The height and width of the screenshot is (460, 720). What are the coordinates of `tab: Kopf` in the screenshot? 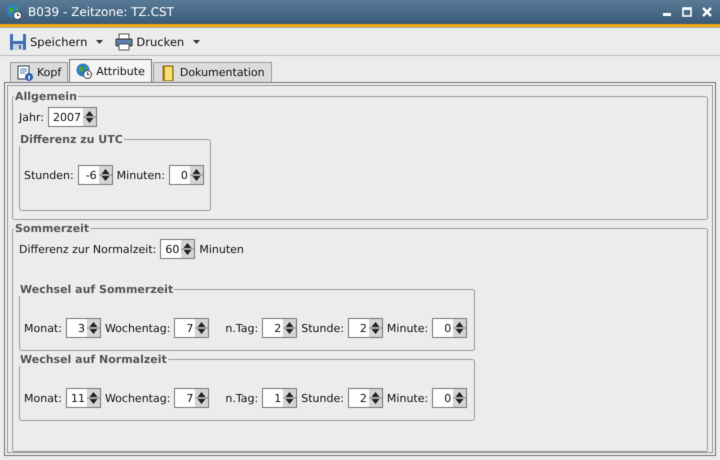 It's located at (39, 72).